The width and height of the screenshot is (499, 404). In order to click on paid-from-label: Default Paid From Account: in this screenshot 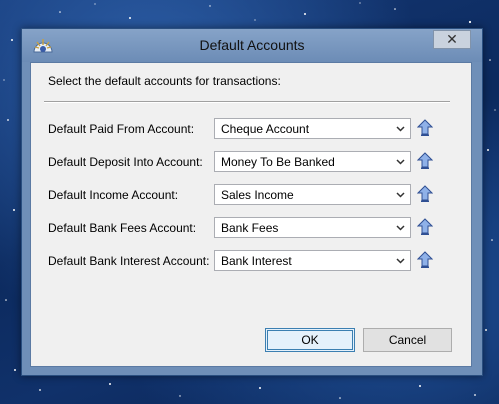, I will do `click(121, 129)`.